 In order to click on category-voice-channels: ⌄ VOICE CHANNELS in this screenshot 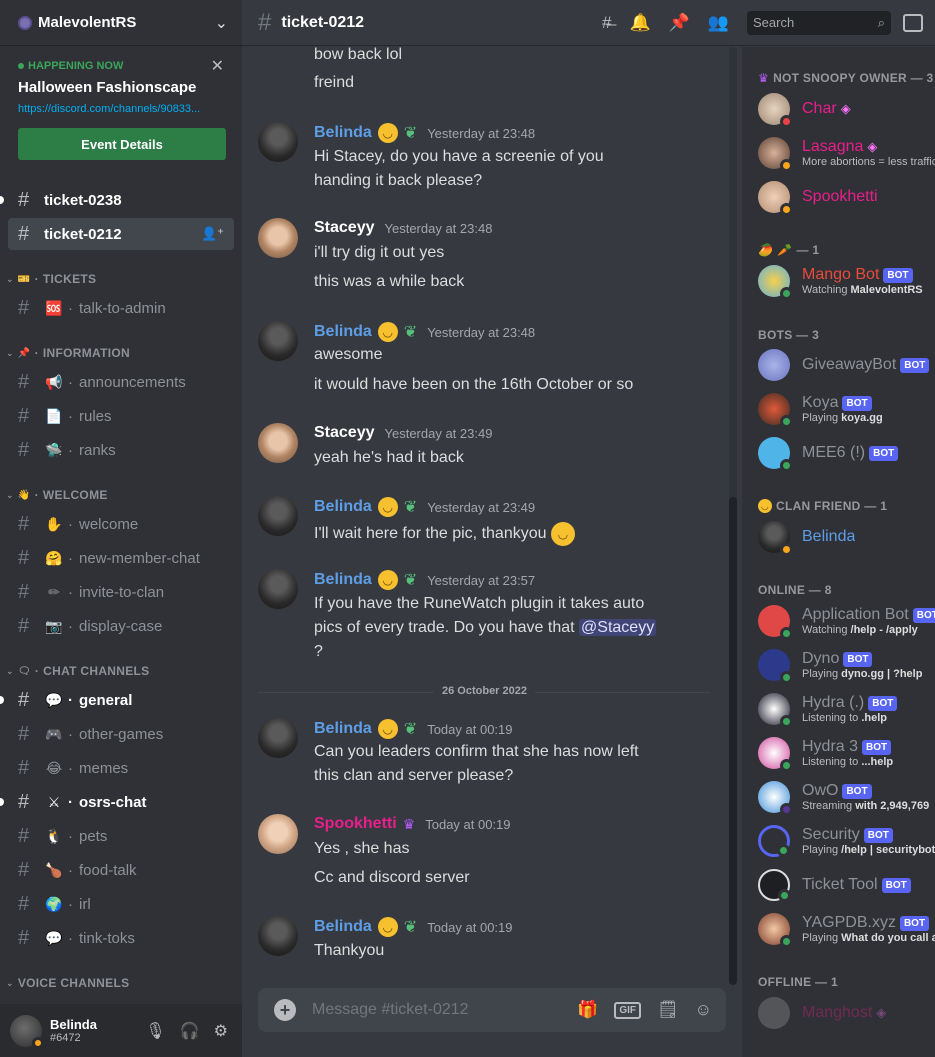, I will do `click(67, 983)`.